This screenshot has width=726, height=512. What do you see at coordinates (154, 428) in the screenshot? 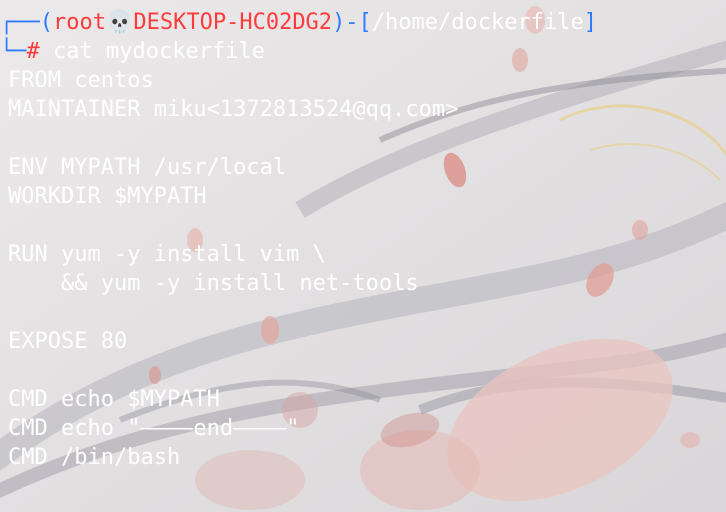
I see `output-line: CMD echo "————end————"` at bounding box center [154, 428].